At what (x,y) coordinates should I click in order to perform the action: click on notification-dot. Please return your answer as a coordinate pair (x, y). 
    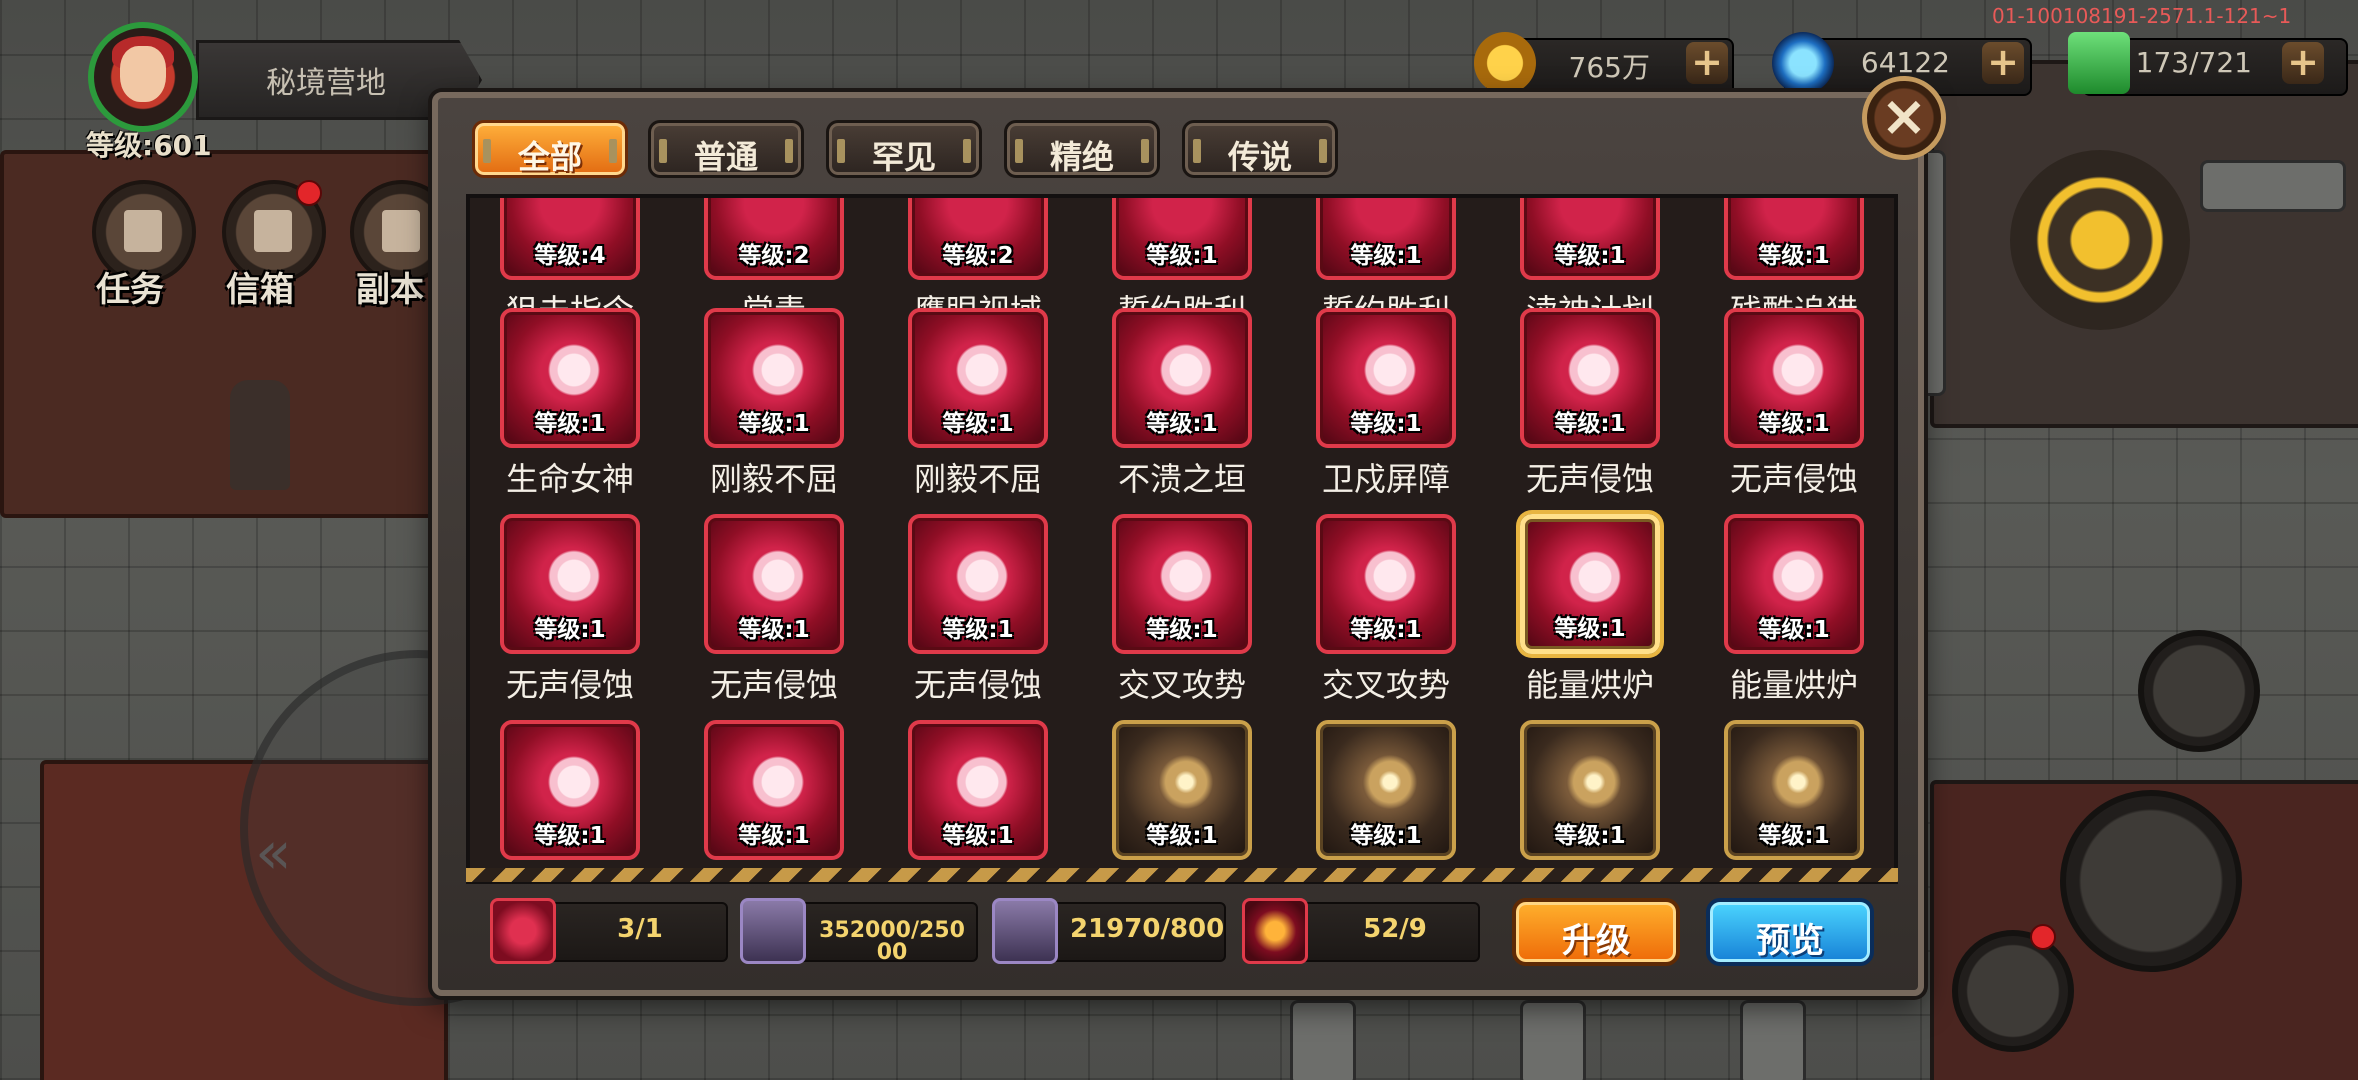
    Looking at the image, I should click on (309, 193).